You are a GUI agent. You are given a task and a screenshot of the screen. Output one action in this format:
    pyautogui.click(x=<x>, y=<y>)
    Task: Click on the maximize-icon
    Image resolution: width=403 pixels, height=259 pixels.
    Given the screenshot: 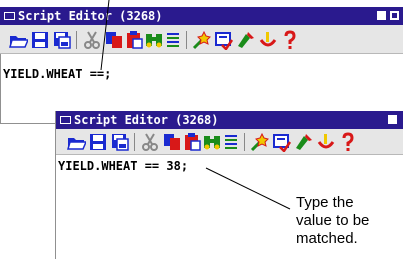 What is the action you would take?
    pyautogui.click(x=394, y=15)
    